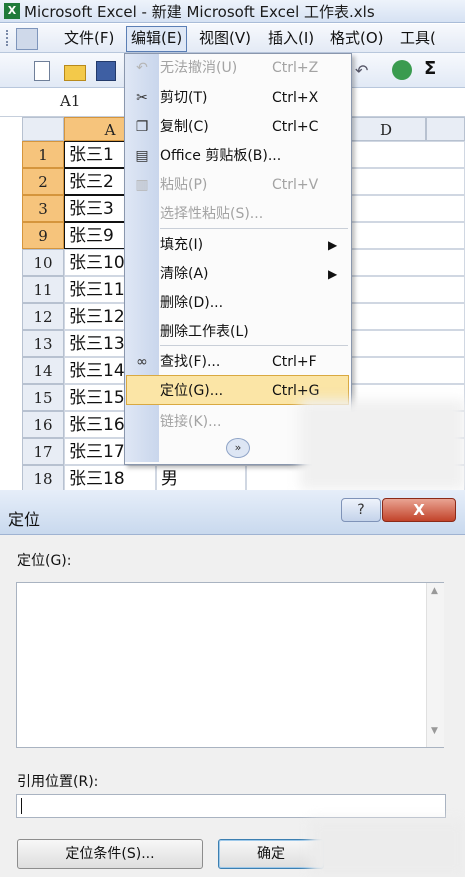 The image size is (465, 877). What do you see at coordinates (43, 289) in the screenshot?
I see `row-header: 11` at bounding box center [43, 289].